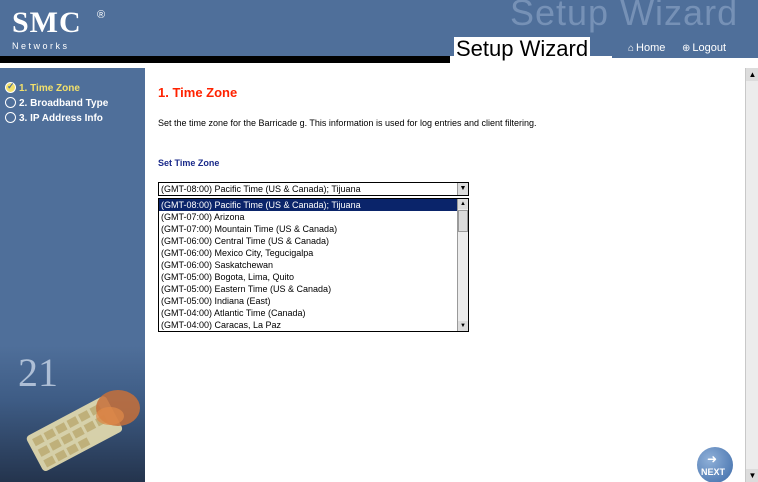 This screenshot has width=758, height=482. Describe the element at coordinates (462, 265) in the screenshot. I see `dropdown-scrollbar: ▲ ▼` at that location.